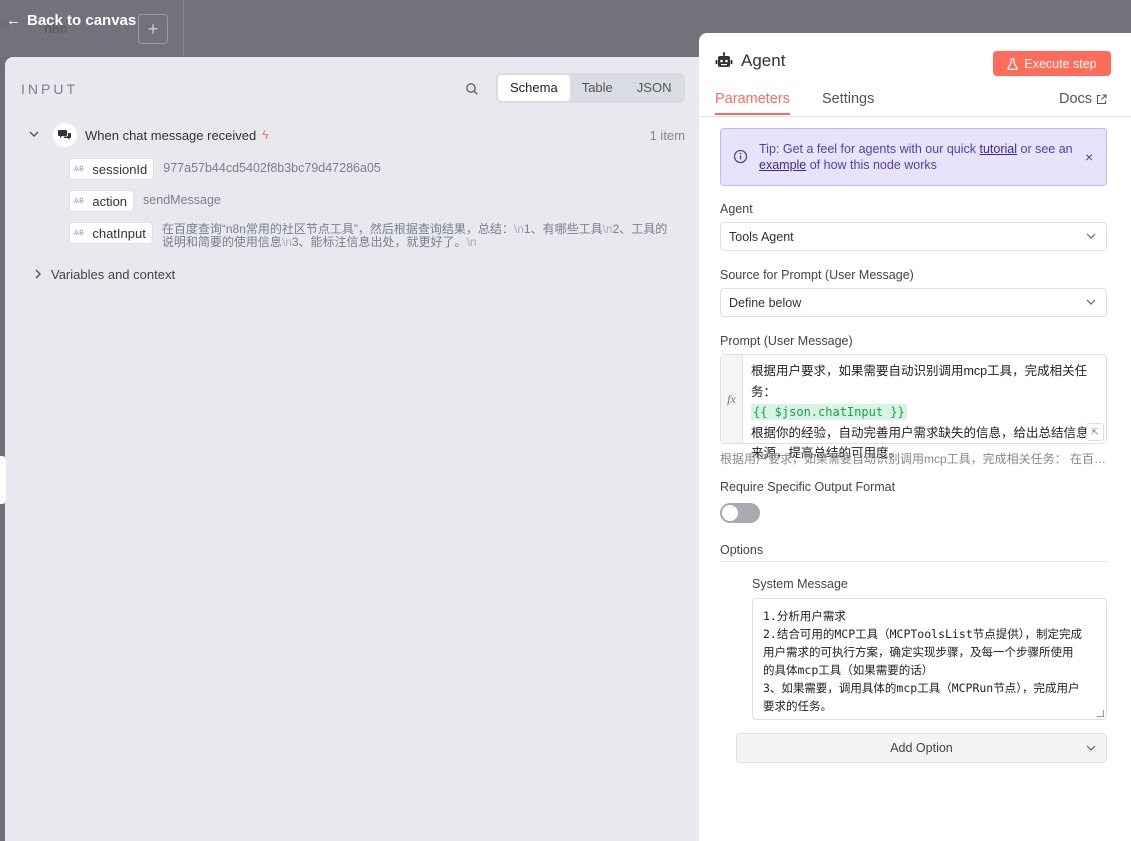  What do you see at coordinates (808, 487) in the screenshot?
I see `output-format-label: Require Specific Output Format` at bounding box center [808, 487].